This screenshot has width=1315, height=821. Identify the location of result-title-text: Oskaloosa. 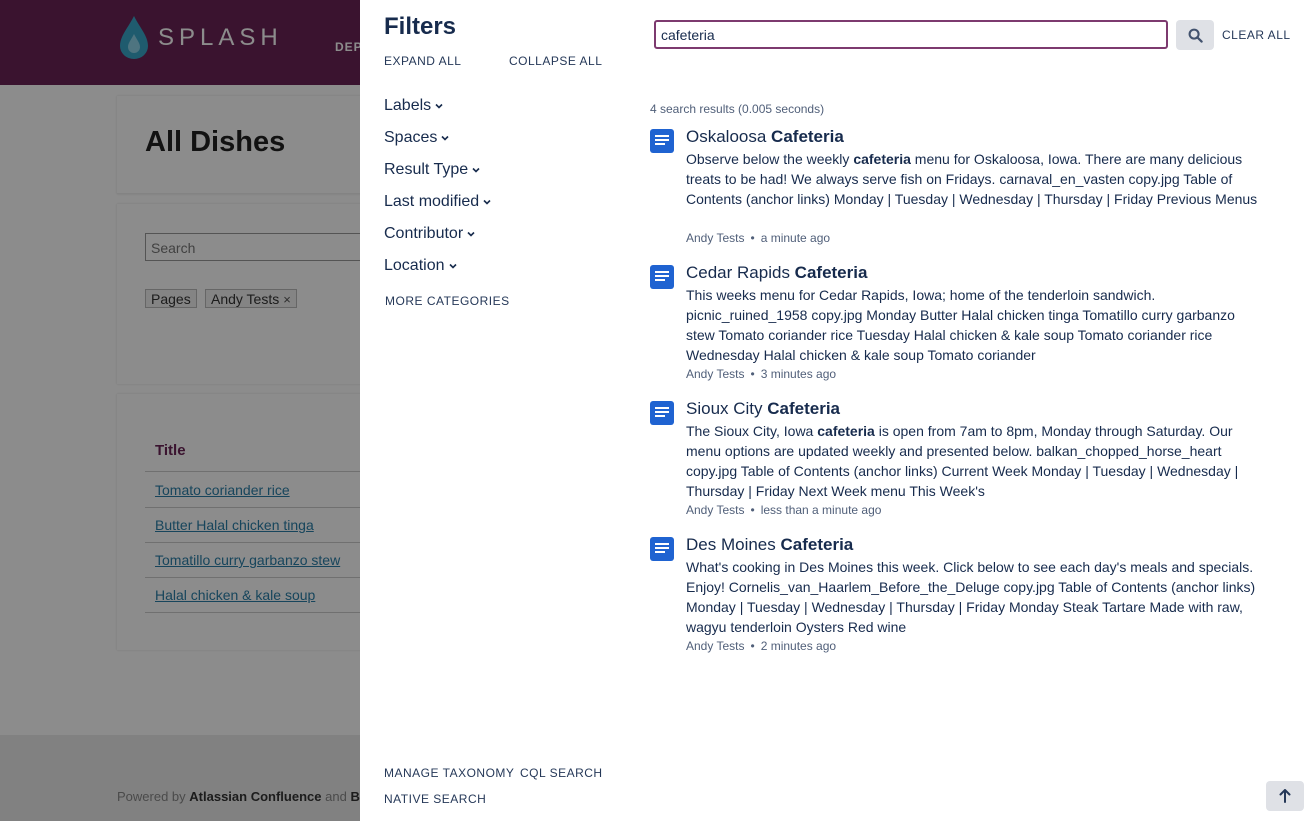
(729, 136).